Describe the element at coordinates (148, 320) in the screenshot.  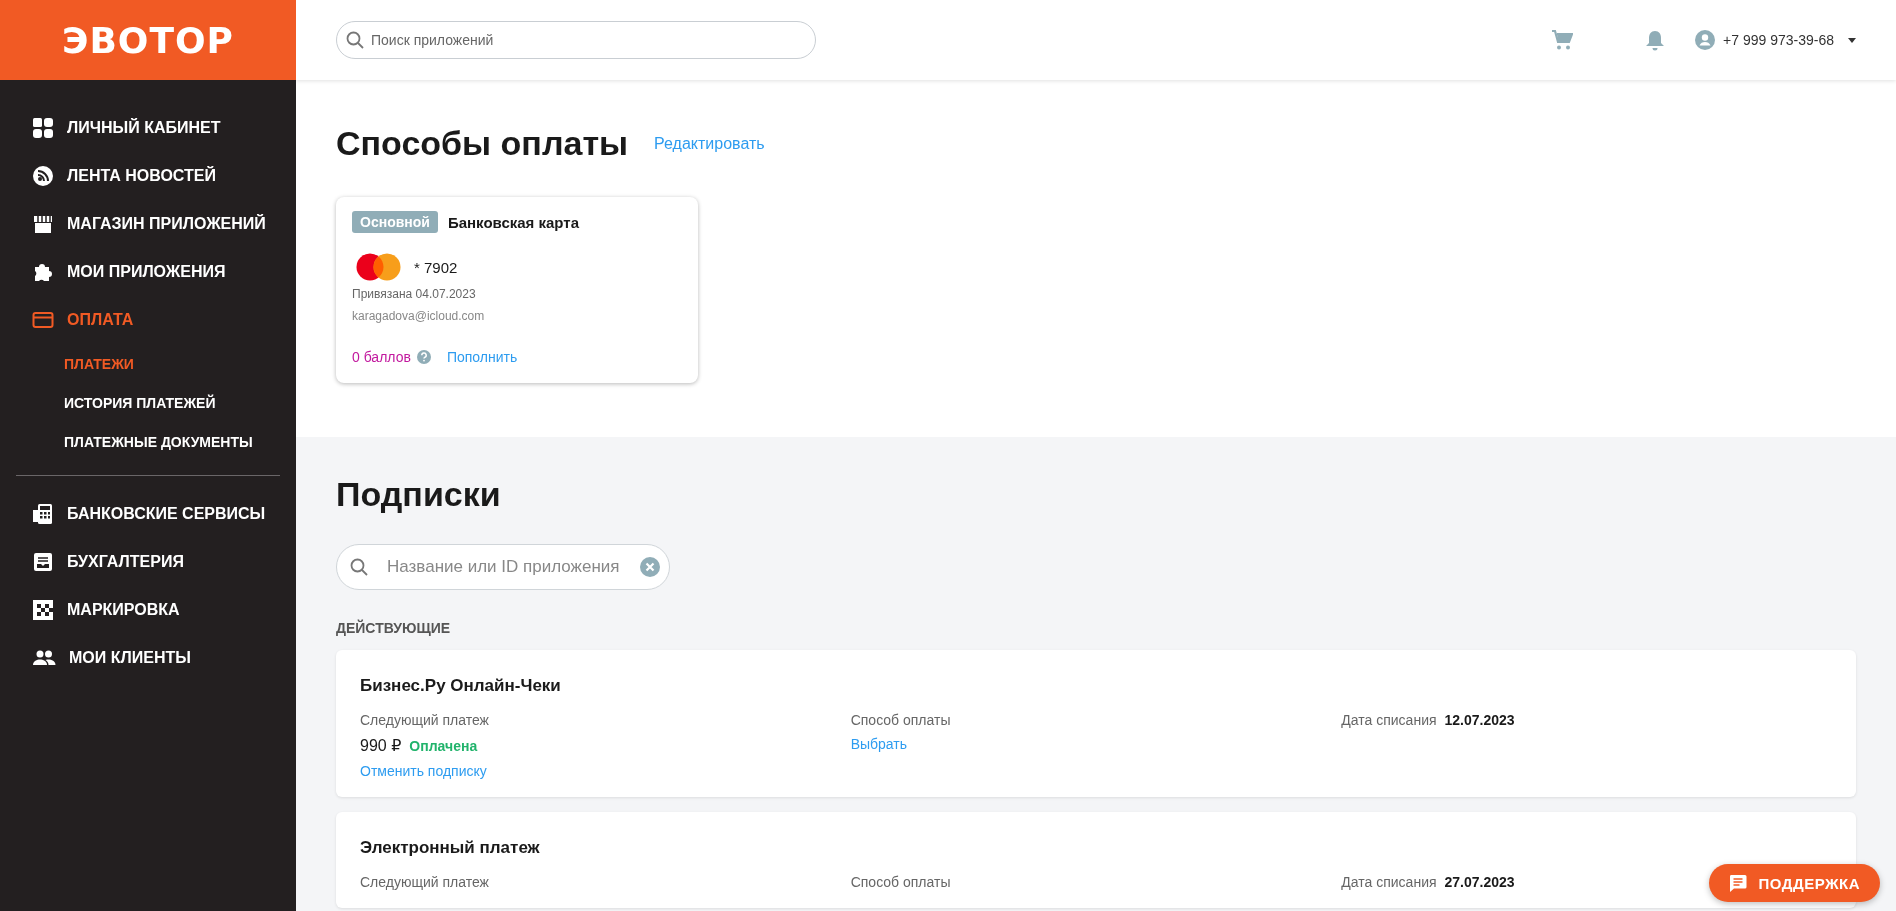
I see `sidebar-item: ОПЛАТА` at that location.